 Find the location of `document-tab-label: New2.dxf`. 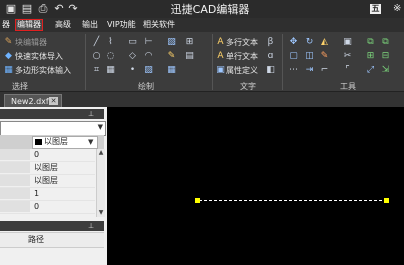

document-tab-label: New2.dxf is located at coordinates (30, 101).